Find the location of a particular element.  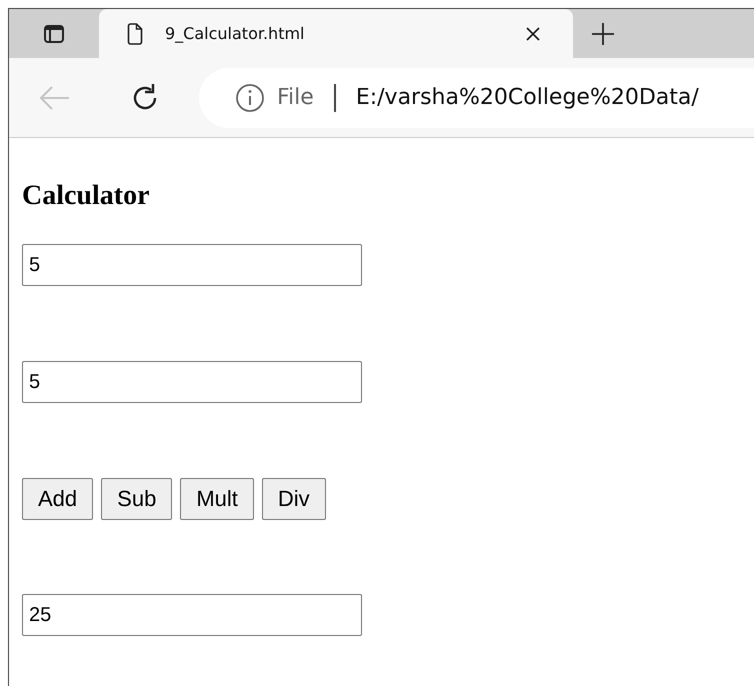

info-icon is located at coordinates (250, 97).